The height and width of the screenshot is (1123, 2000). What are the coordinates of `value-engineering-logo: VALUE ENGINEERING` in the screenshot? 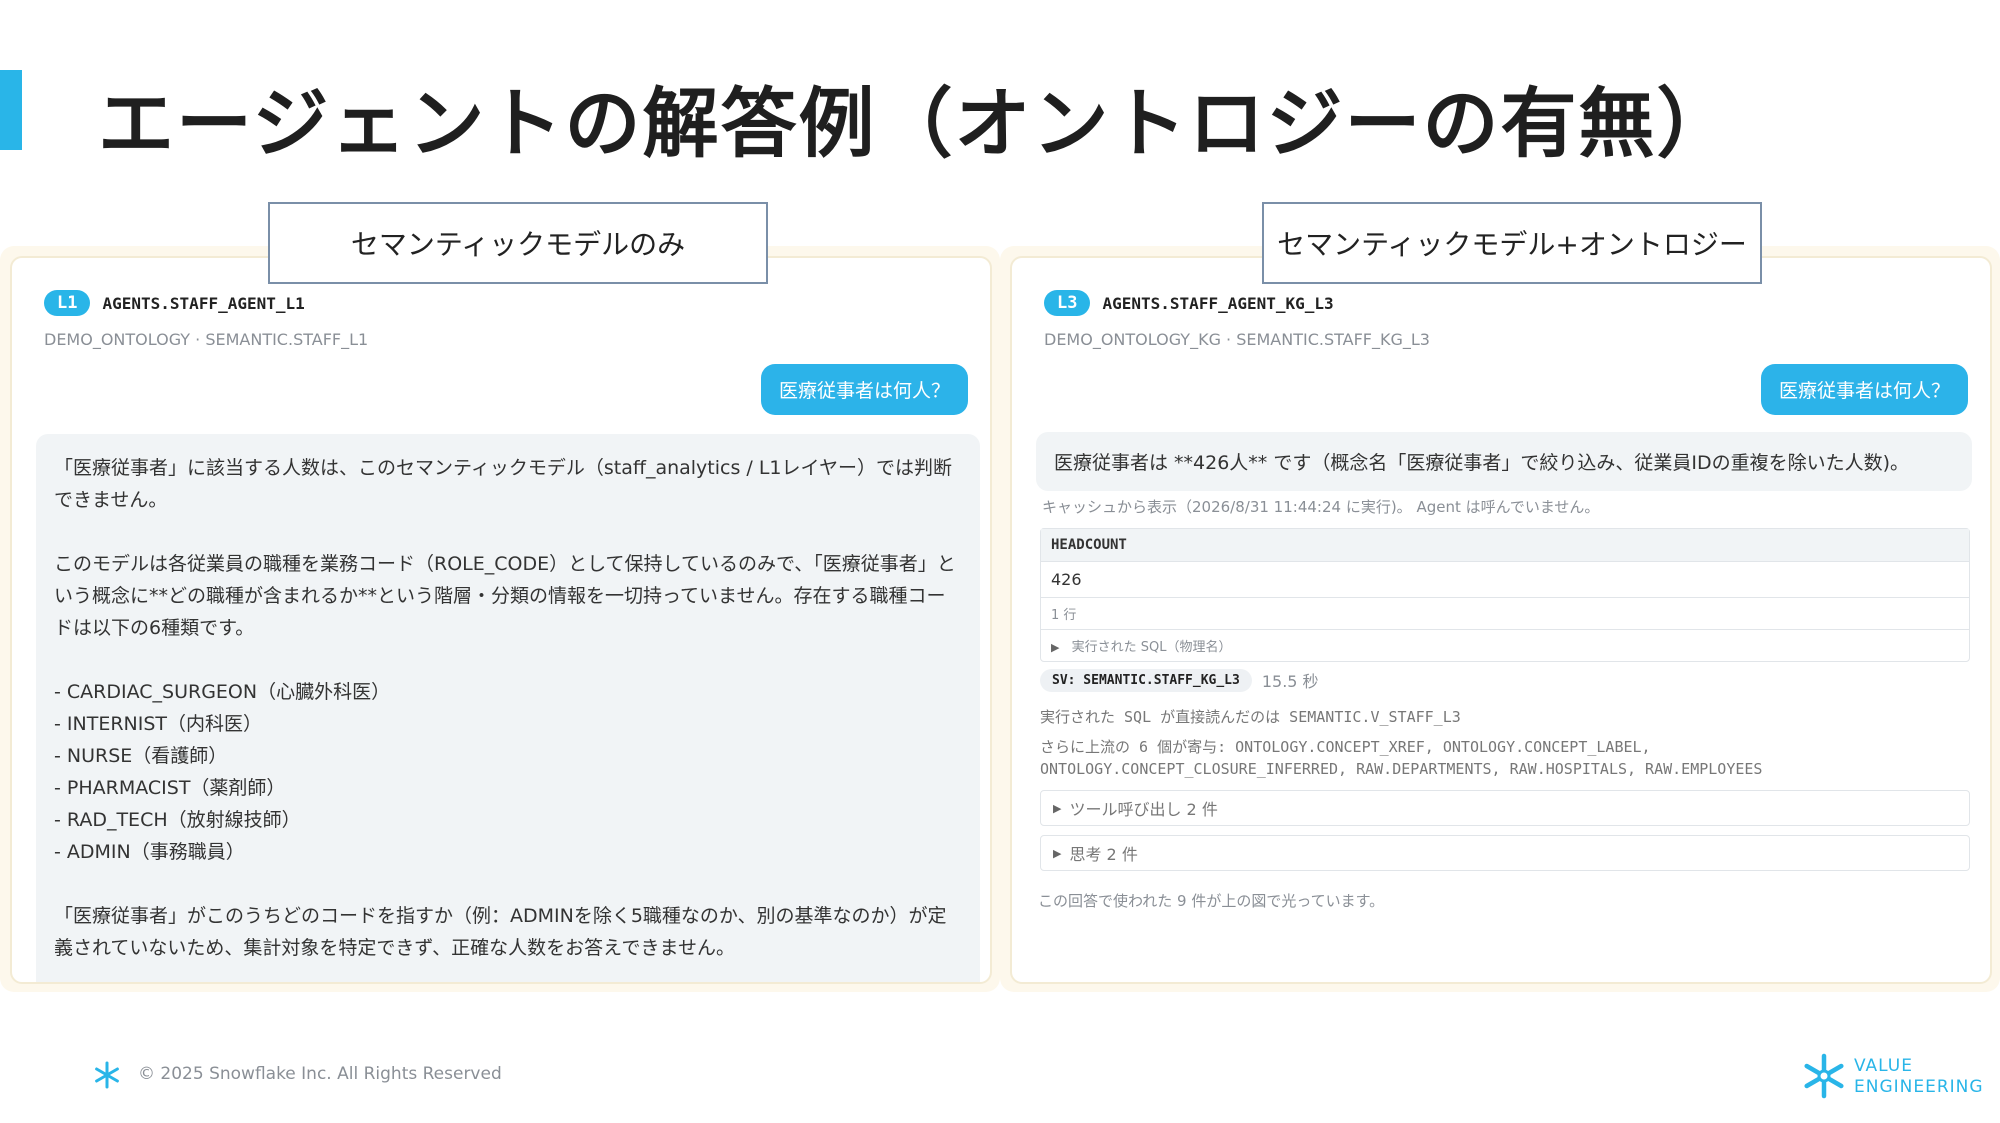 It's located at (1919, 1077).